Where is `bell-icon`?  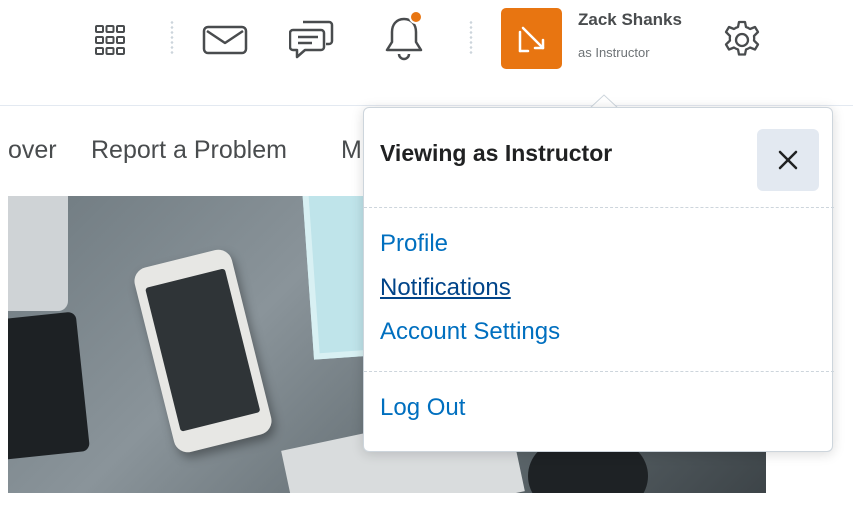
bell-icon is located at coordinates (404, 36).